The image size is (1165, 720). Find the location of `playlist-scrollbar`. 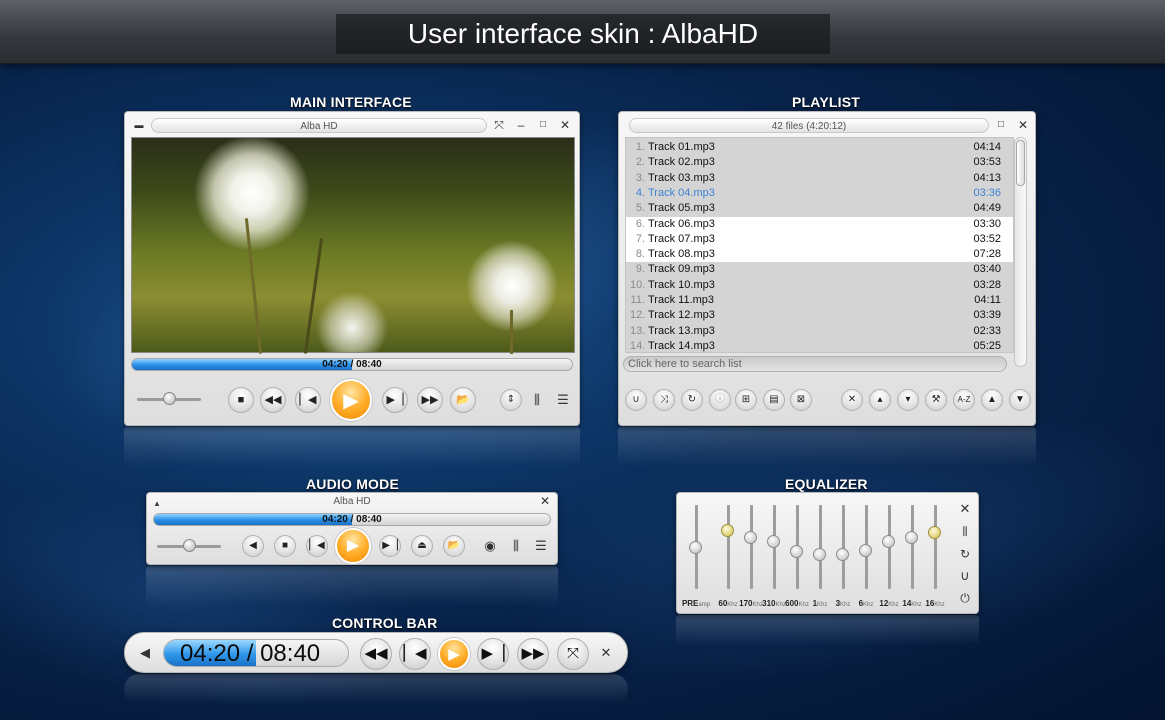

playlist-scrollbar is located at coordinates (1020, 252).